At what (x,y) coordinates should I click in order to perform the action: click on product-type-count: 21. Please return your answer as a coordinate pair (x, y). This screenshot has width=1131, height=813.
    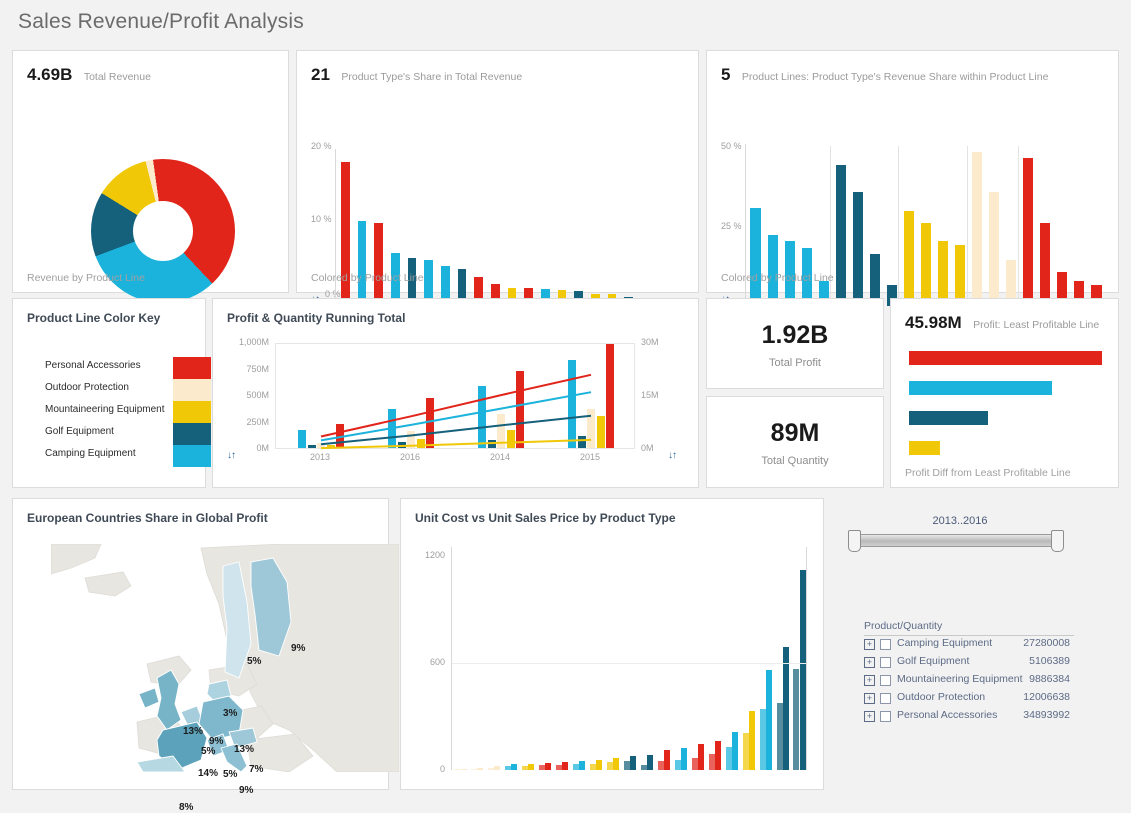
    Looking at the image, I should click on (320, 74).